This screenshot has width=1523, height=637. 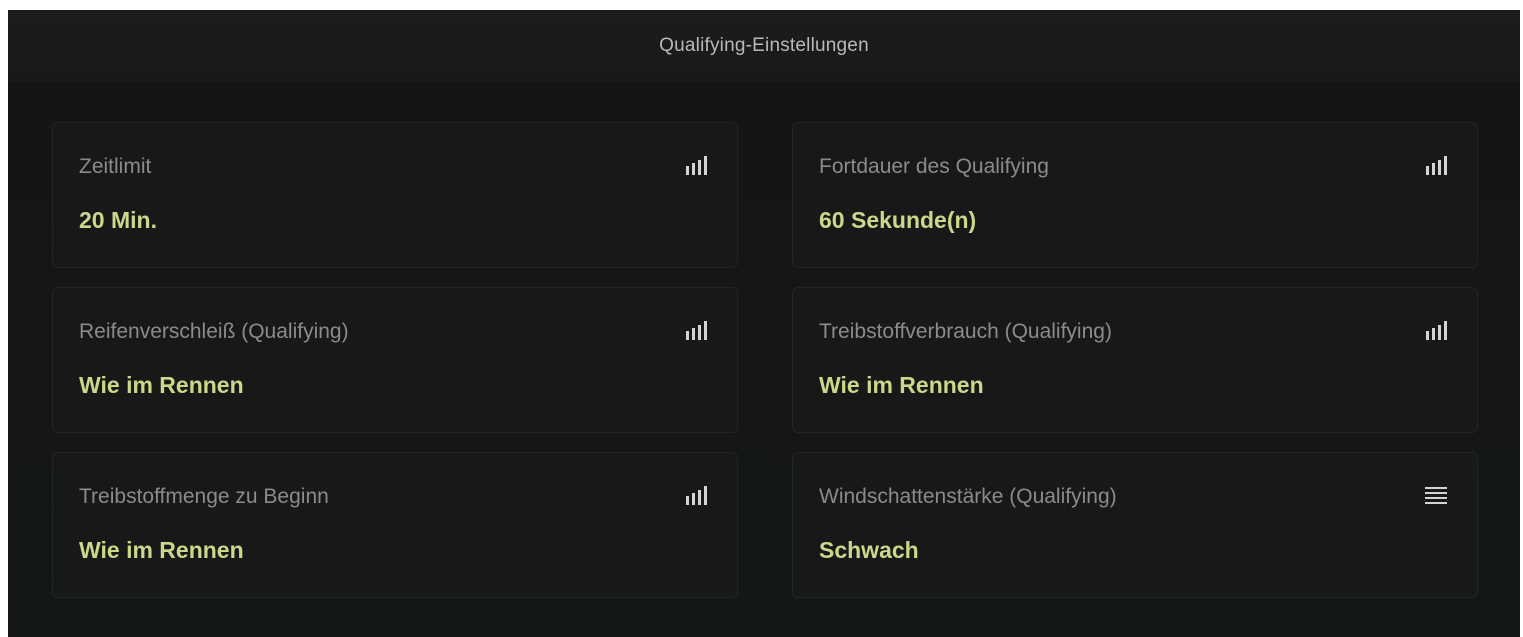 I want to click on setting-time-limit: Zeitlimit 20 Min., so click(x=395, y=195).